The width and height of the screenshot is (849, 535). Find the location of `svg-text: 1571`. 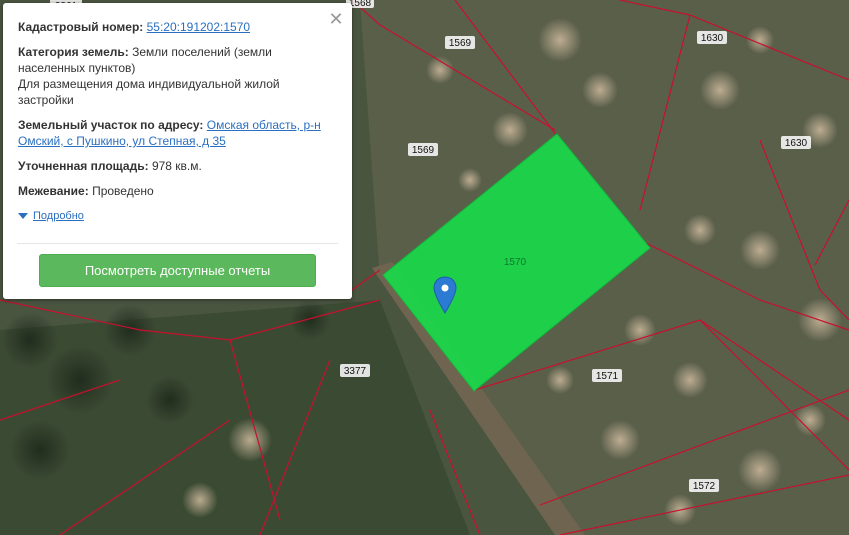

svg-text: 1571 is located at coordinates (607, 376).